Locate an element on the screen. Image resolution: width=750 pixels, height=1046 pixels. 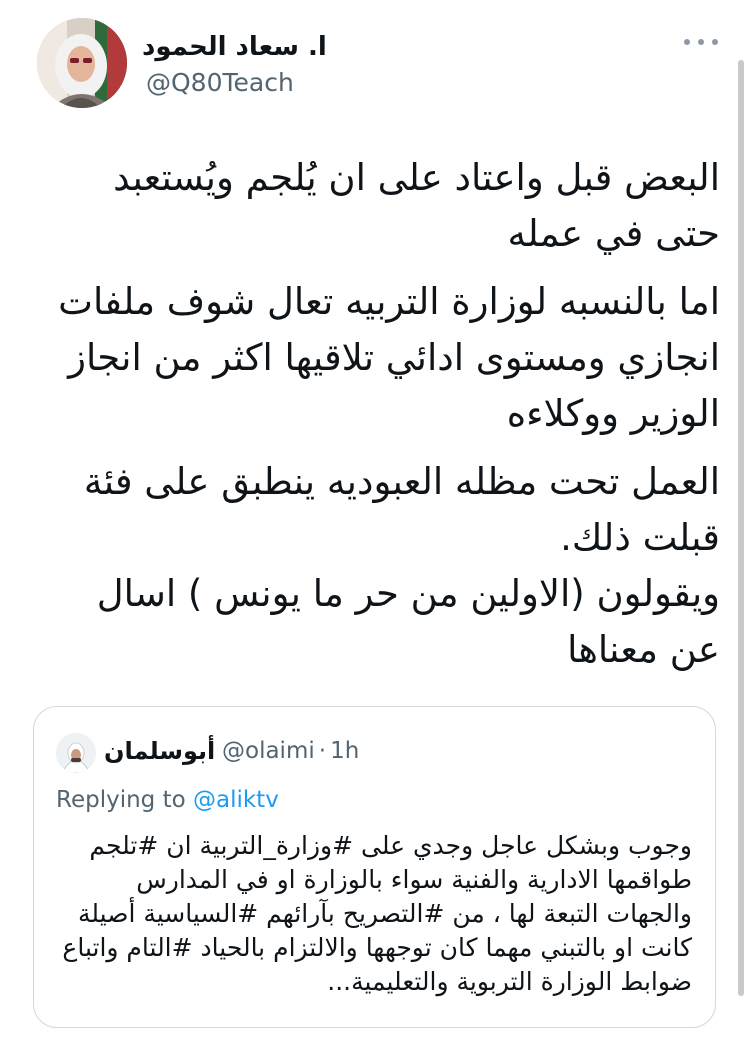
quoted-author-avatar-image is located at coordinates (76, 753).